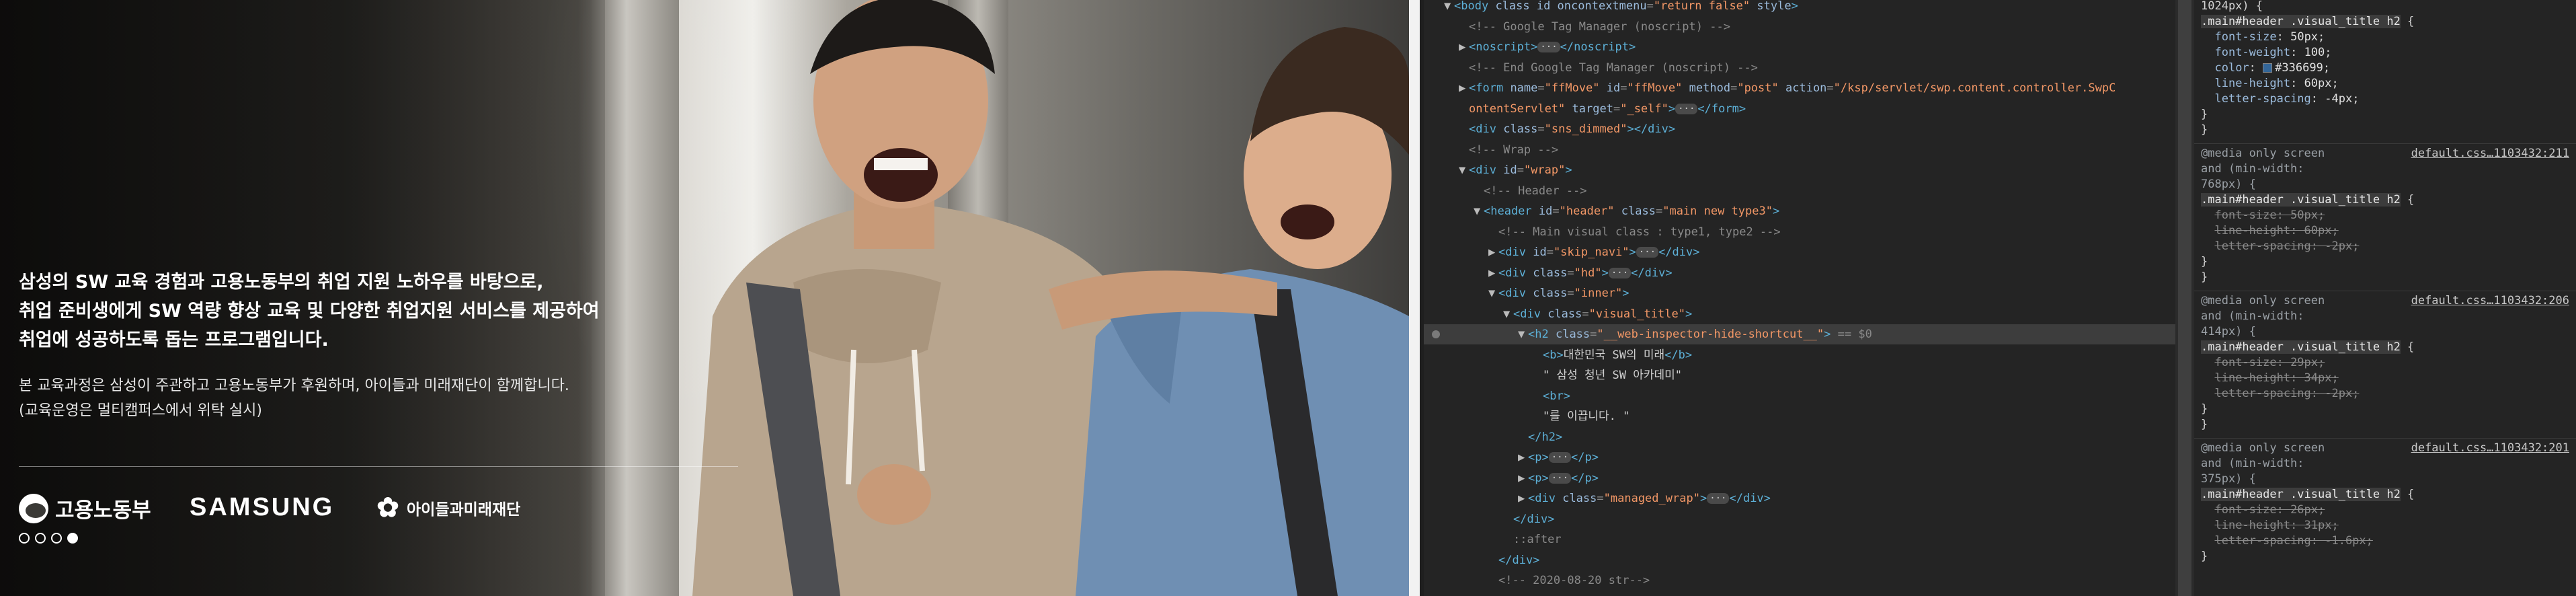  I want to click on dom-node: ▼ <div class="visual_title">, so click(1799, 314).